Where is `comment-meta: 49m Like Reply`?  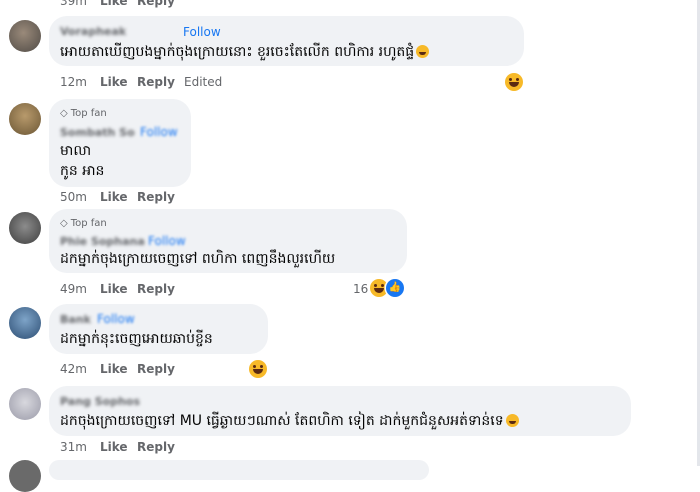 comment-meta: 49m Like Reply is located at coordinates (160, 289).